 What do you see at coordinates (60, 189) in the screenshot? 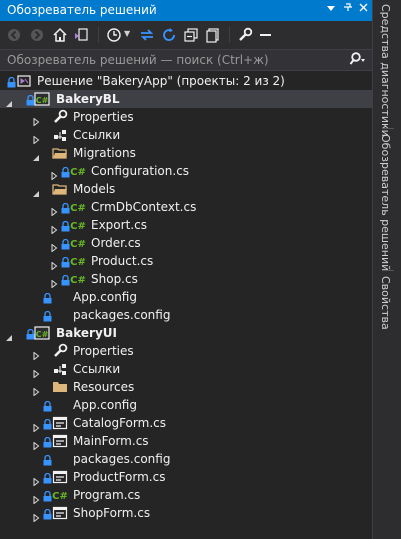
I see `folder-open-icon` at bounding box center [60, 189].